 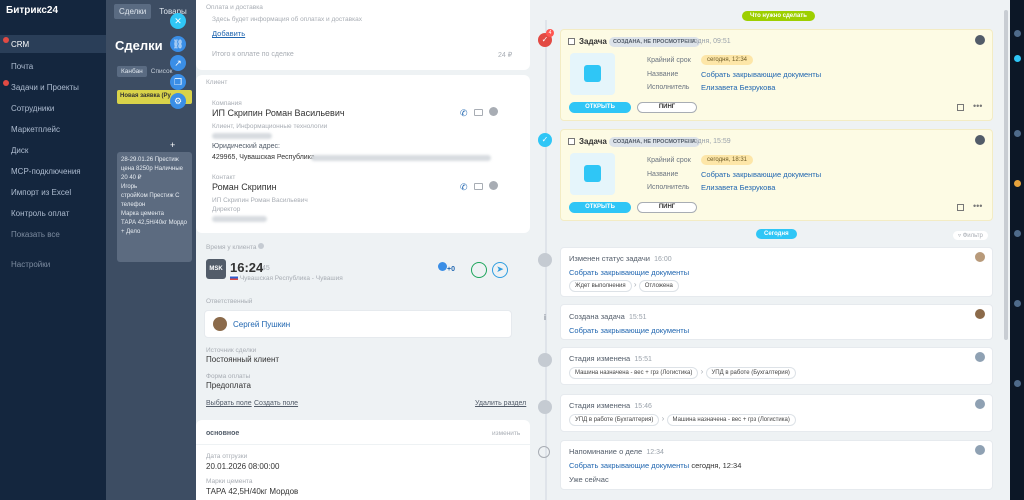 What do you see at coordinates (133, 11) in the screenshot?
I see `tab-deals: Сделки` at bounding box center [133, 11].